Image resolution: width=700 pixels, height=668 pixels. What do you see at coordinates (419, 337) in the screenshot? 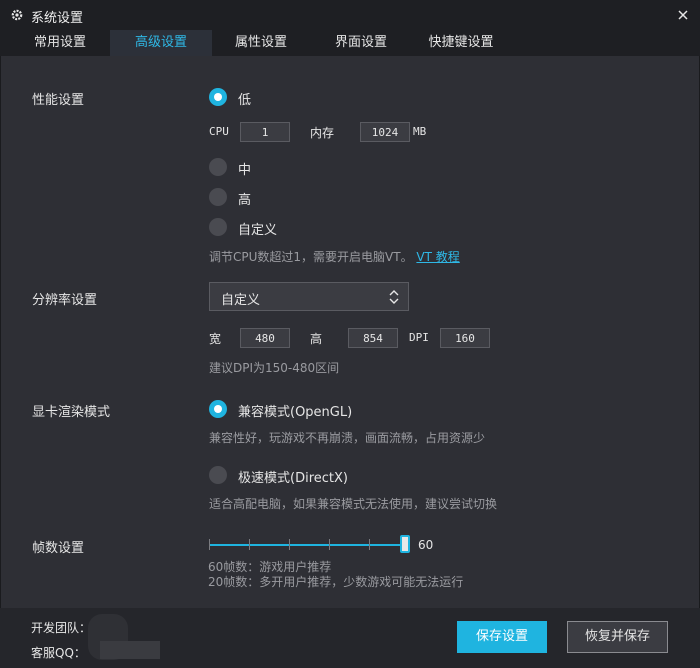
I see `dpi-label: DPI` at bounding box center [419, 337].